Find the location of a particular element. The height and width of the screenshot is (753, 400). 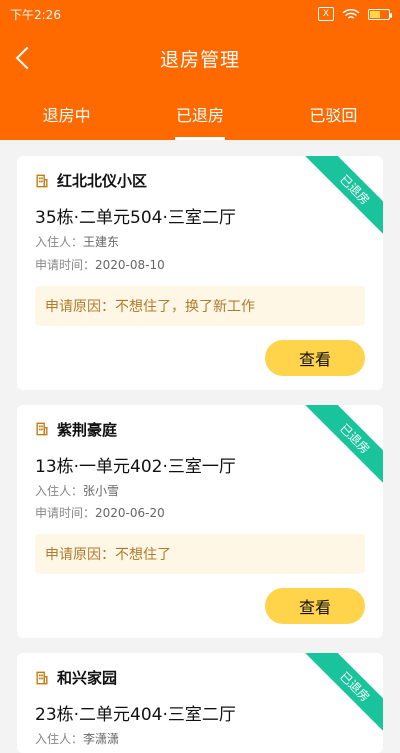

occupant-line: 入住人：张小雪 is located at coordinates (200, 491).